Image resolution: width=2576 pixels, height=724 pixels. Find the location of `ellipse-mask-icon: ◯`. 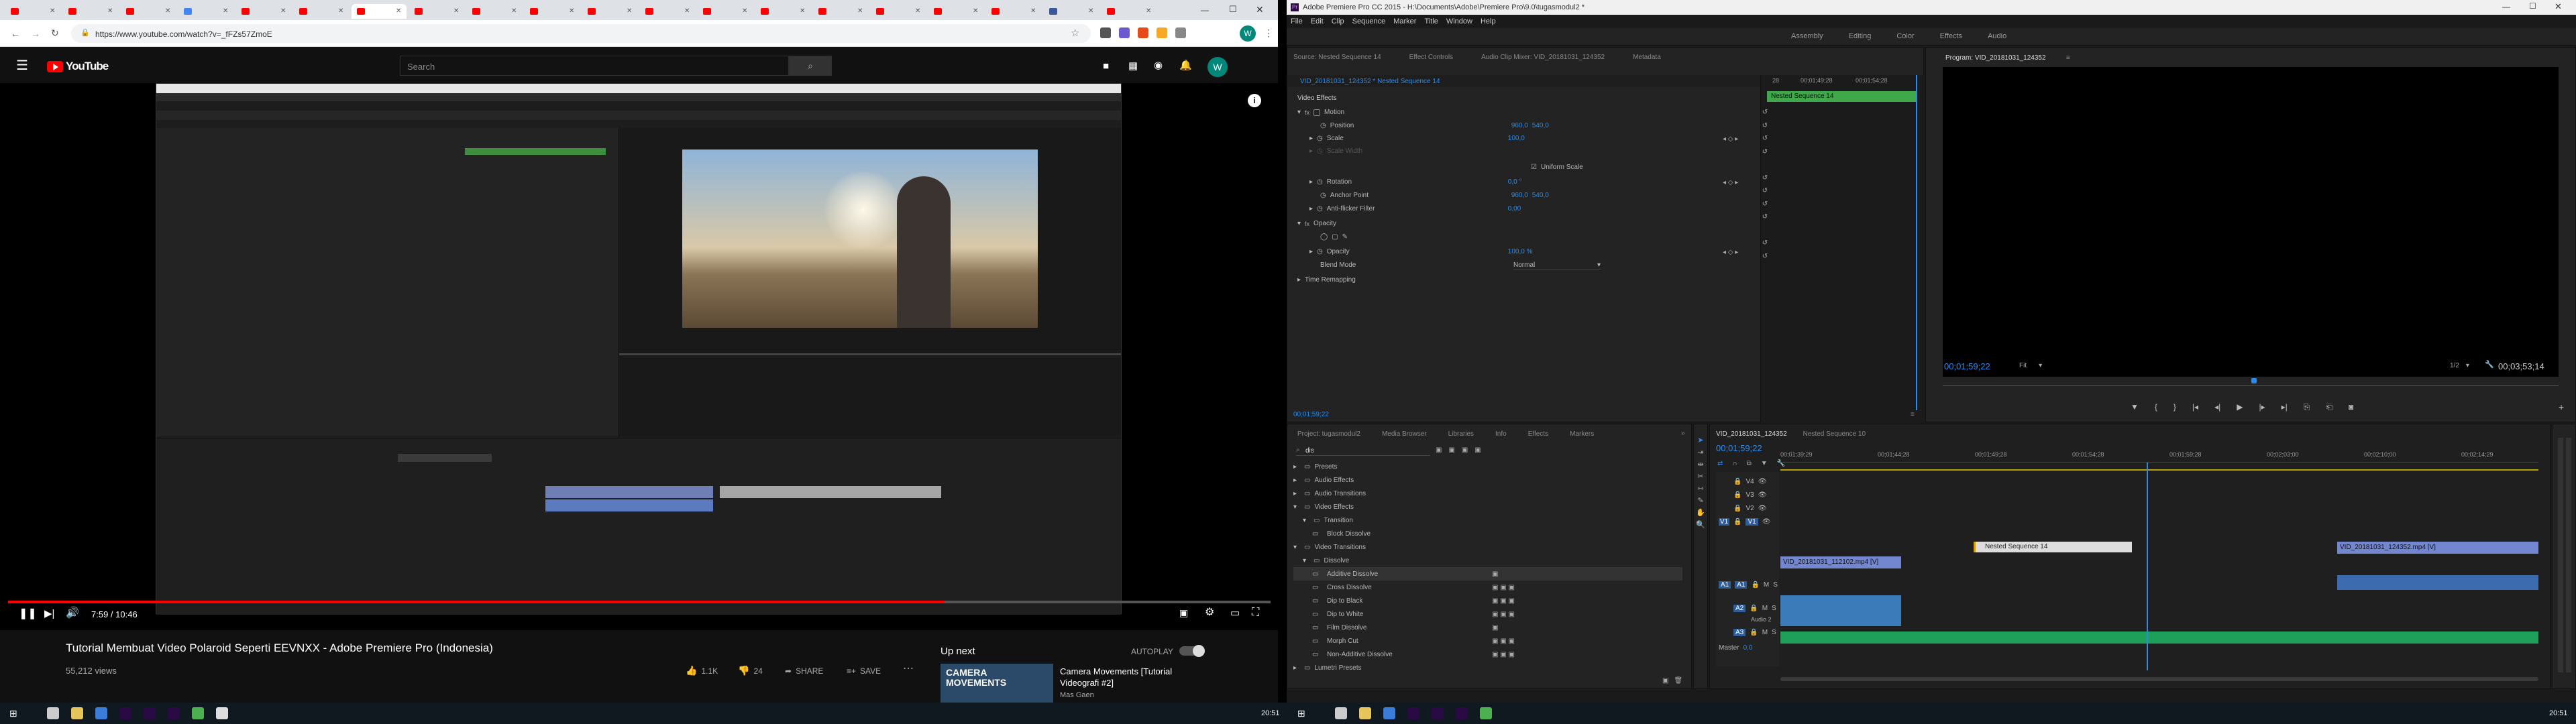

ellipse-mask-icon: ◯ is located at coordinates (1324, 237).